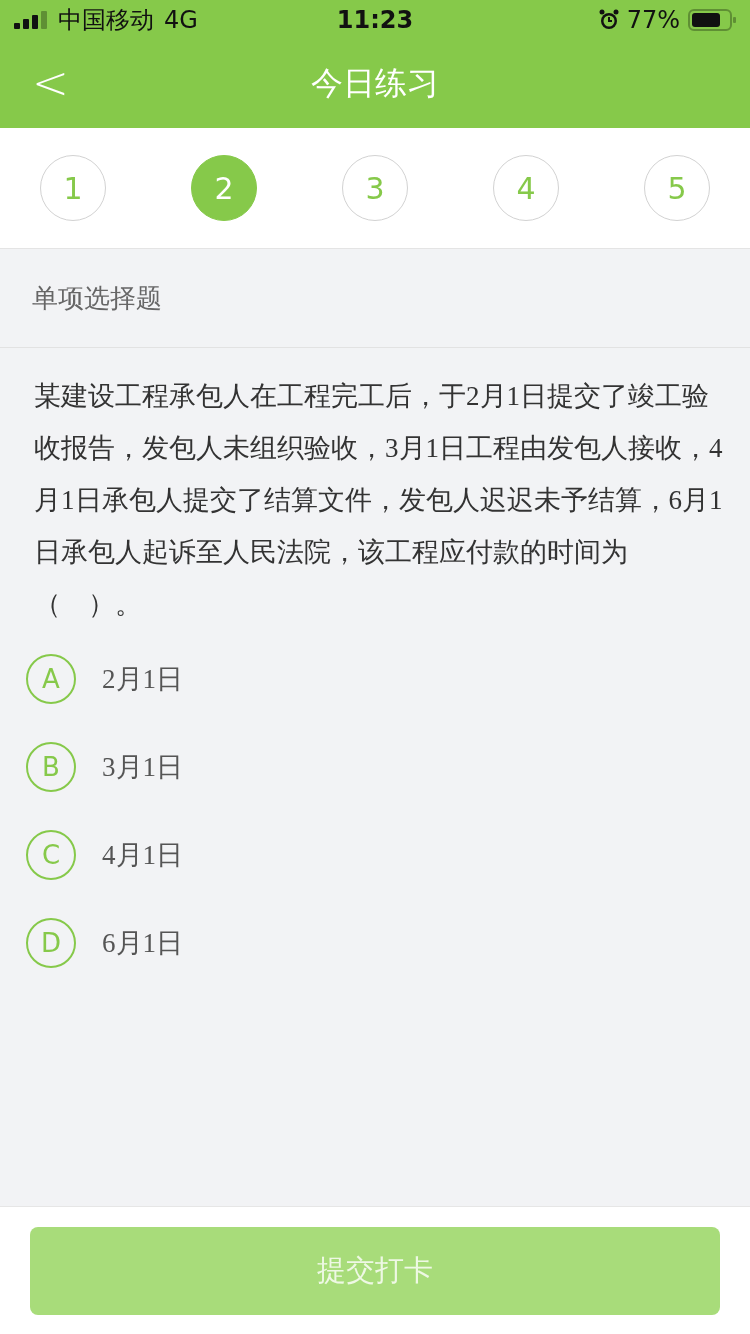  I want to click on option-text: 6月1日, so click(142, 943).